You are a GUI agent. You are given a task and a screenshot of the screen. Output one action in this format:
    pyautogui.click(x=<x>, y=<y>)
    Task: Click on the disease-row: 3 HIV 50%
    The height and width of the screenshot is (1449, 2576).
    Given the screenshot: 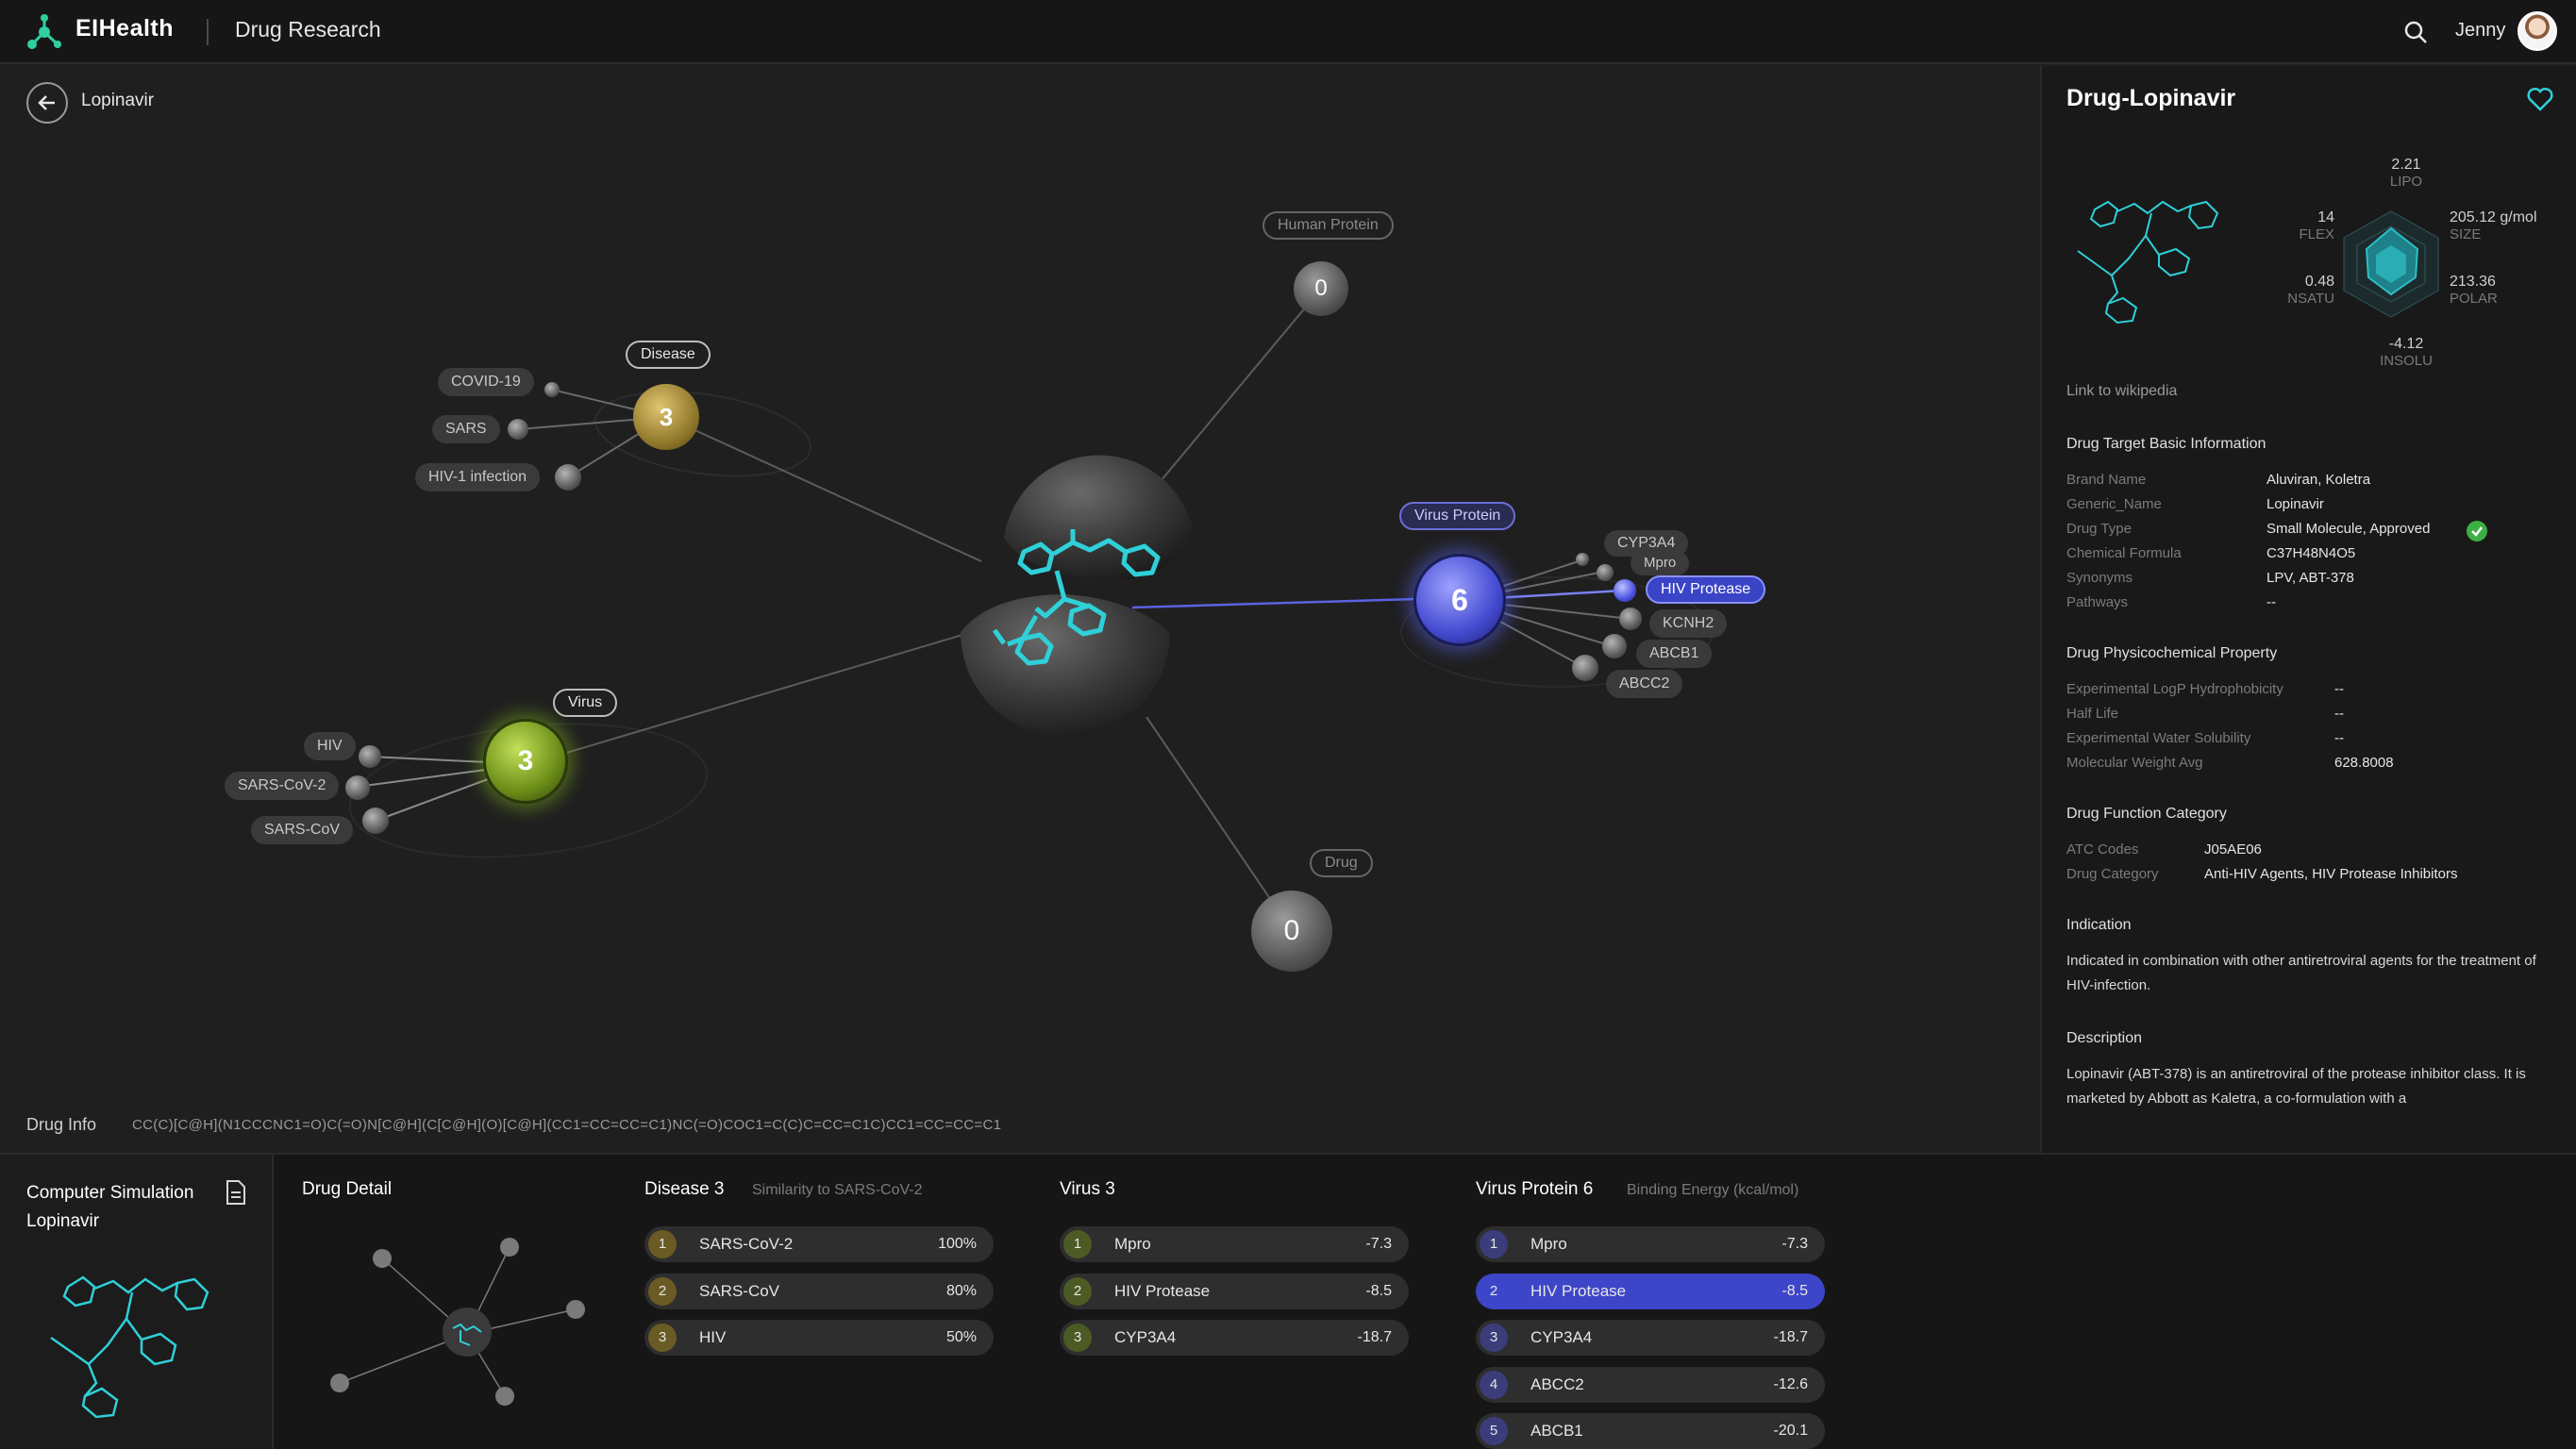 What is the action you would take?
    pyautogui.click(x=819, y=1338)
    